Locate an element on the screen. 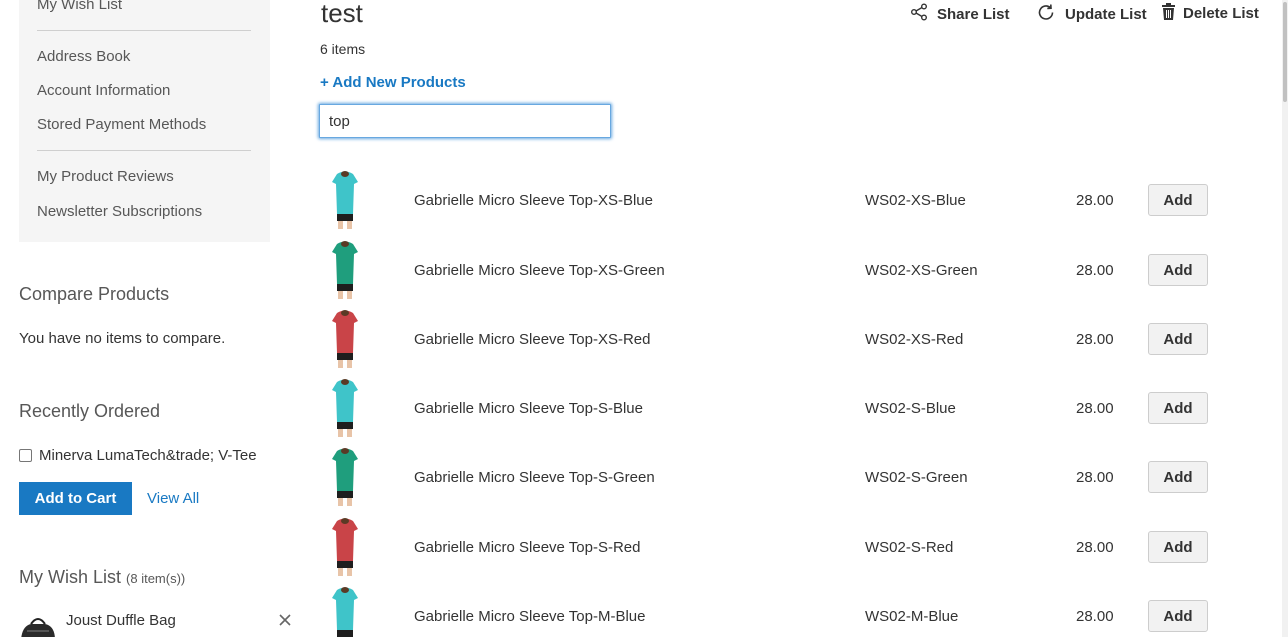 This screenshot has width=1288, height=637. product-name: Gabrielle Micro Sleeve Top-XS-Green is located at coordinates (539, 270).